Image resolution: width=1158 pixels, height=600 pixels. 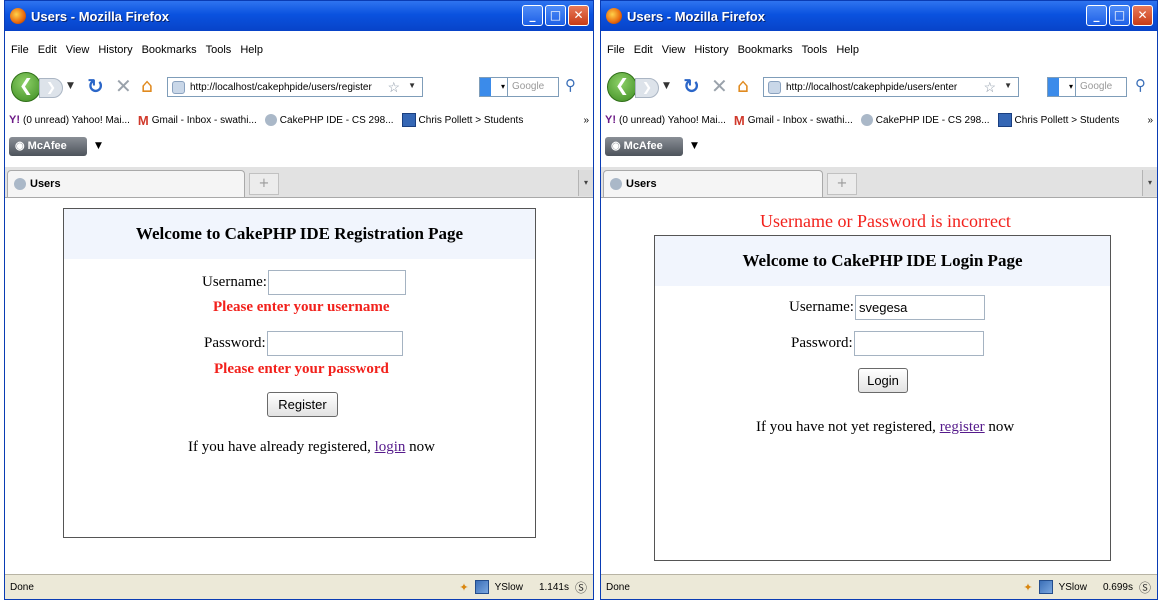 What do you see at coordinates (882, 261) in the screenshot?
I see `page-heading: Welcome to CakePHP IDE Login Page` at bounding box center [882, 261].